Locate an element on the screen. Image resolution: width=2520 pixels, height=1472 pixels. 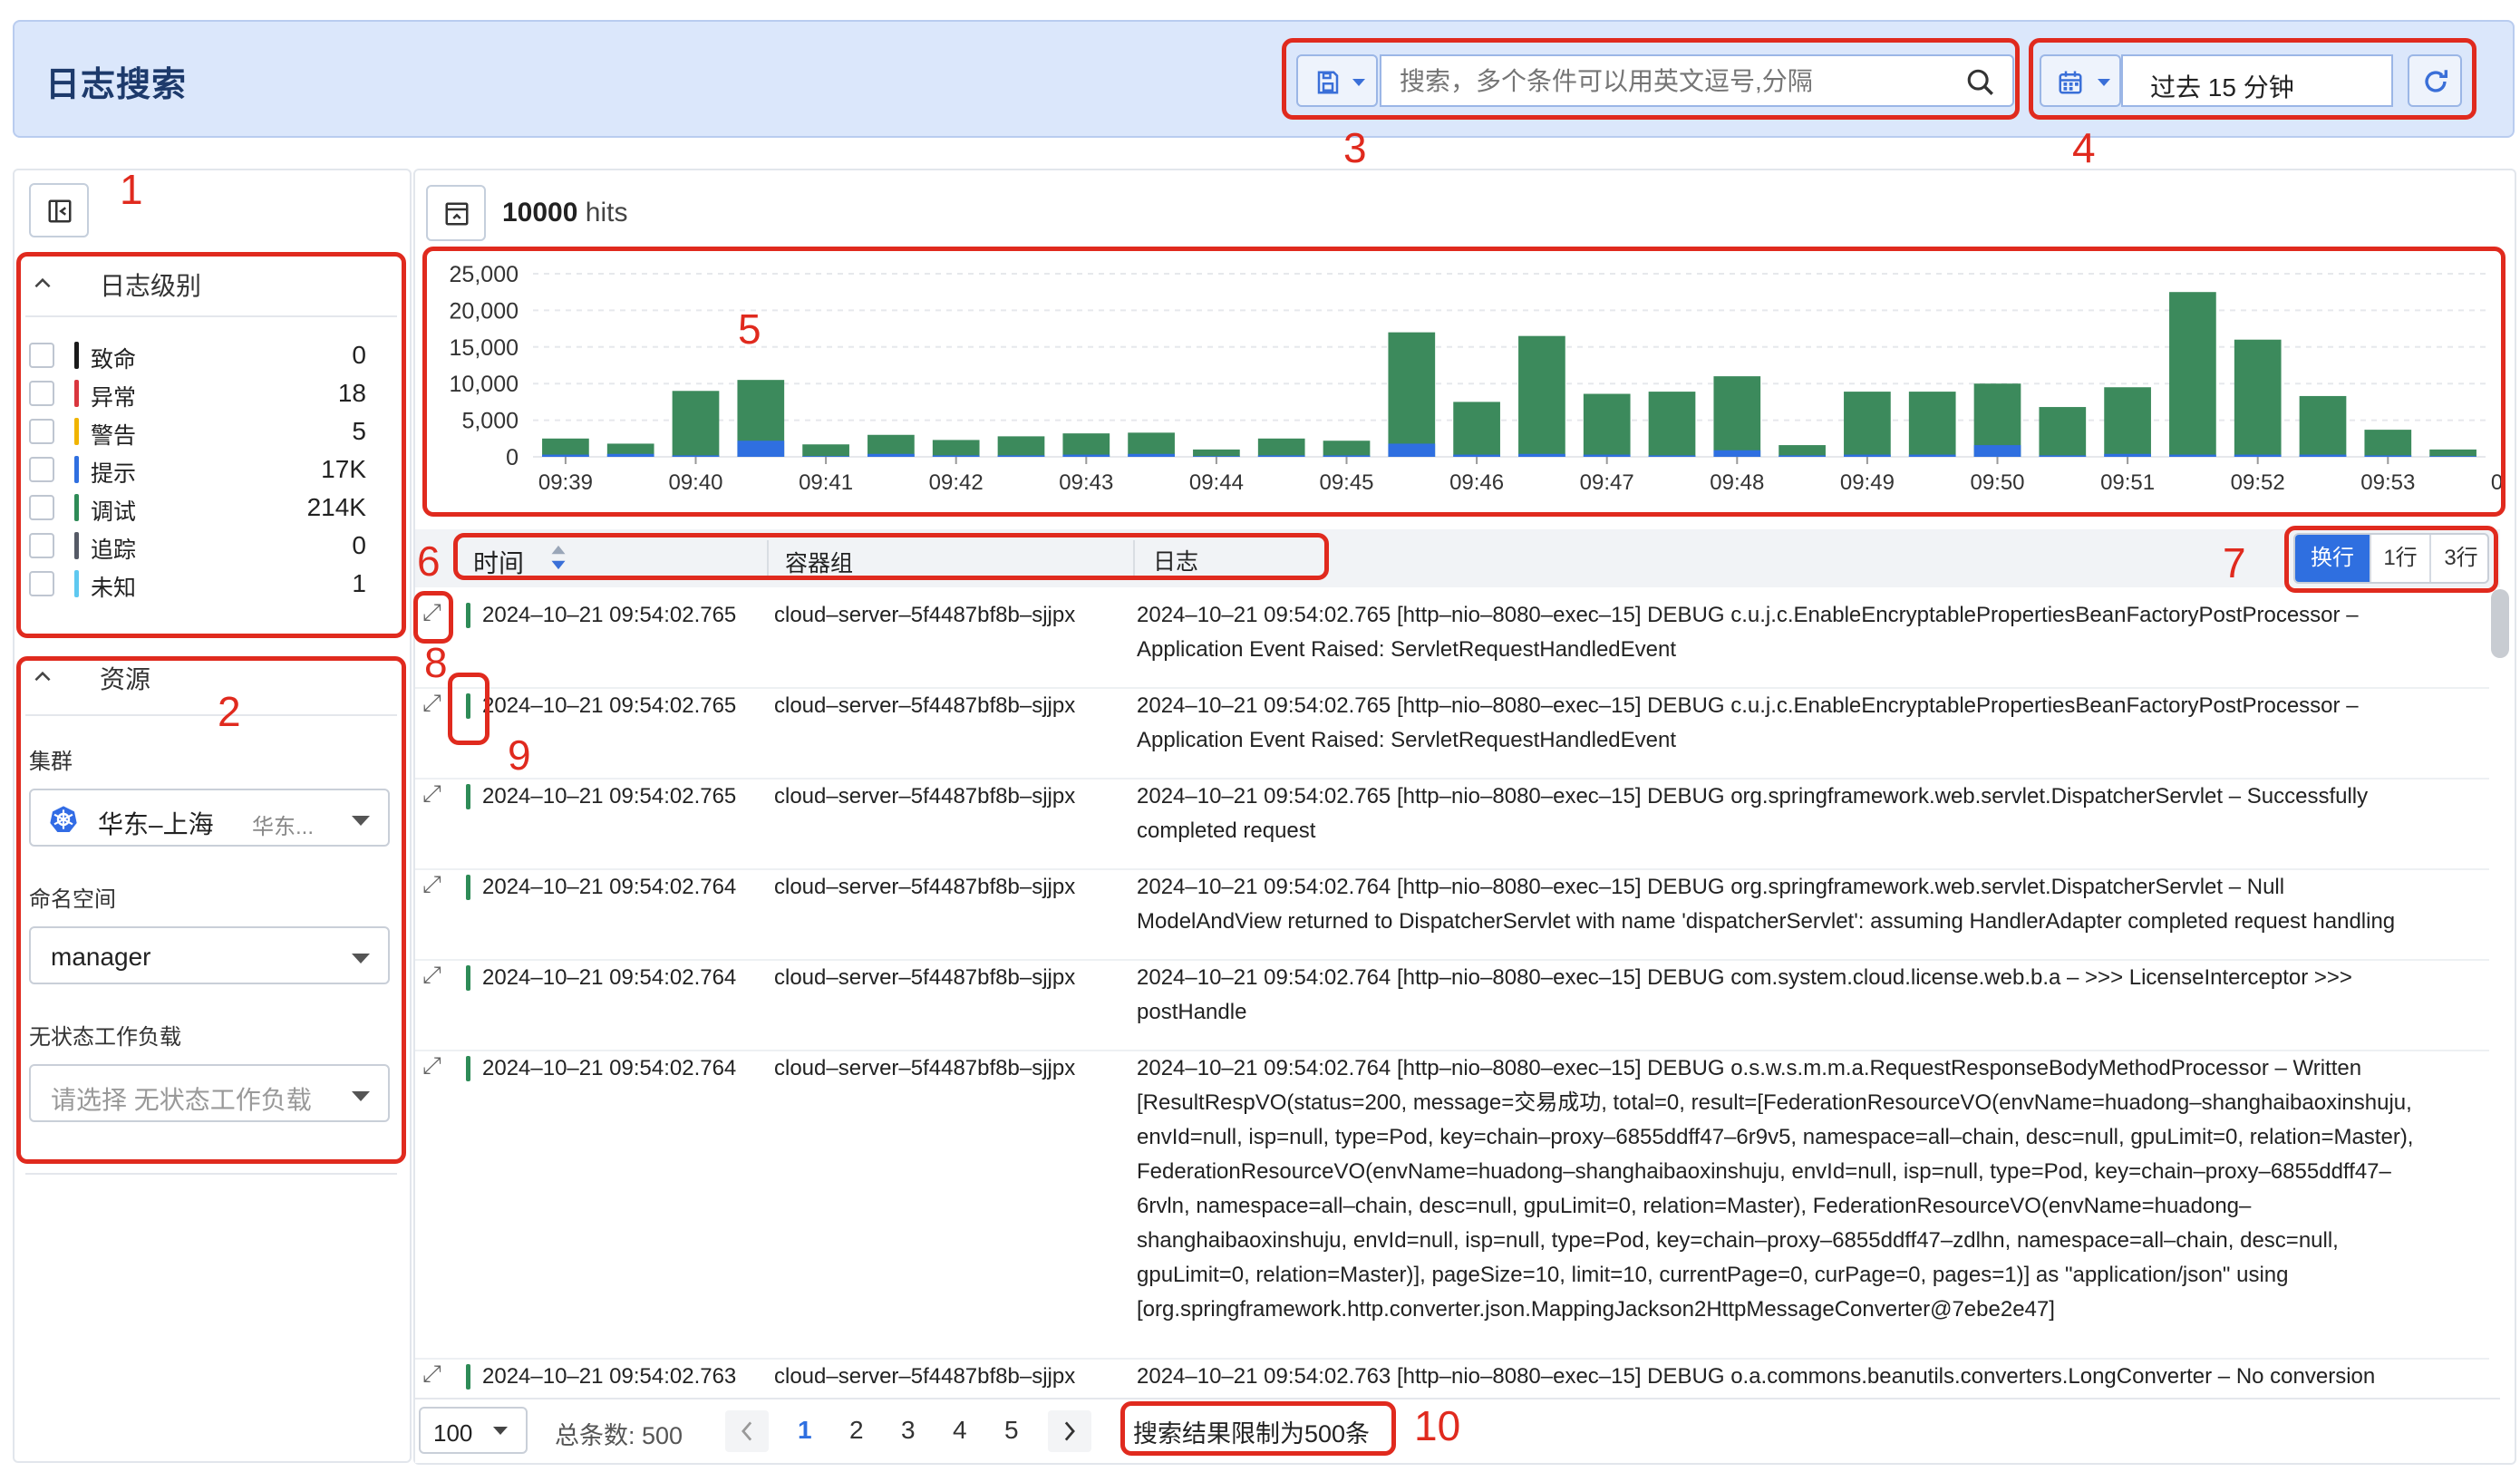
row-log-line: completed request is located at coordinates (1226, 830).